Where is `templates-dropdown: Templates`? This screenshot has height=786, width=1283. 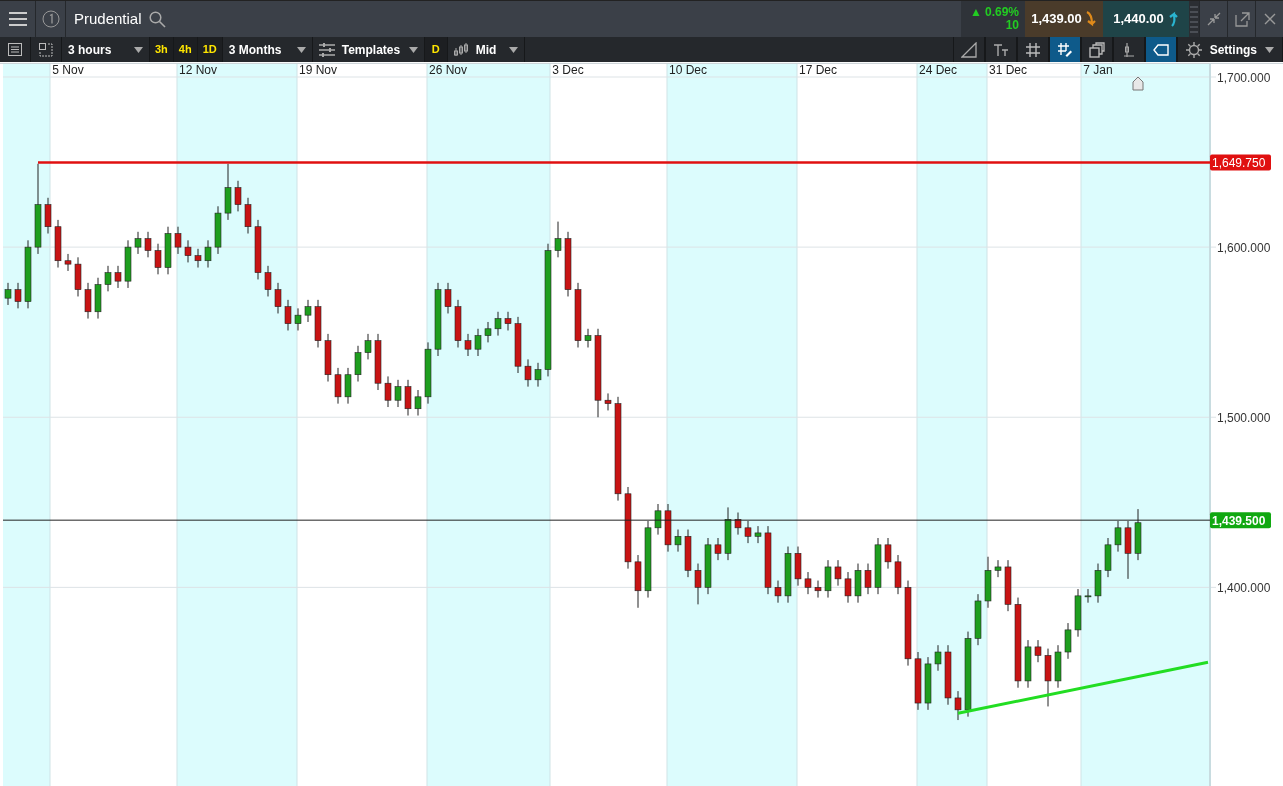 templates-dropdown: Templates is located at coordinates (368, 49).